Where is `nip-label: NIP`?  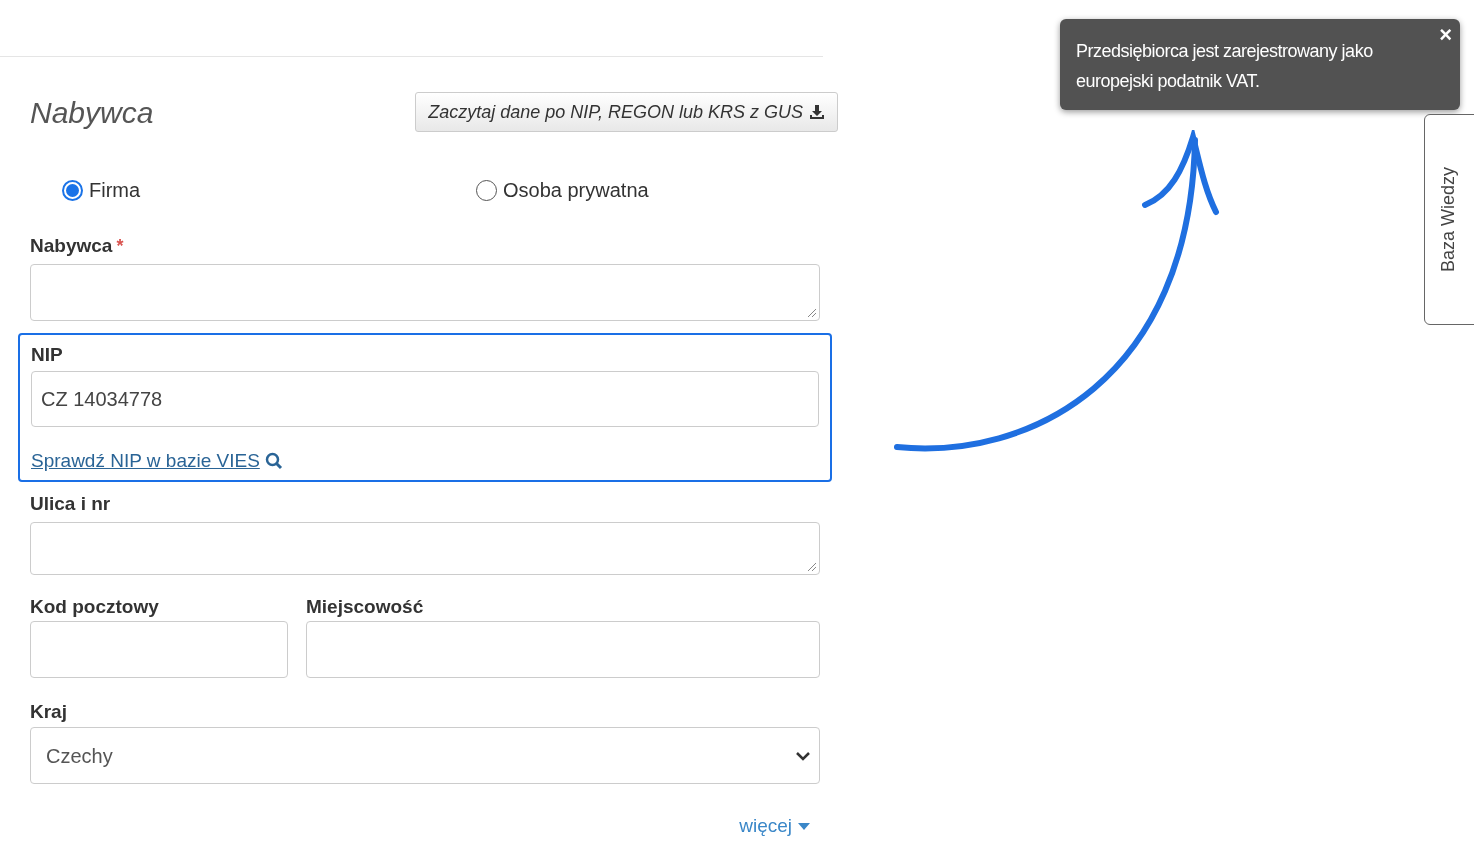
nip-label: NIP is located at coordinates (47, 354).